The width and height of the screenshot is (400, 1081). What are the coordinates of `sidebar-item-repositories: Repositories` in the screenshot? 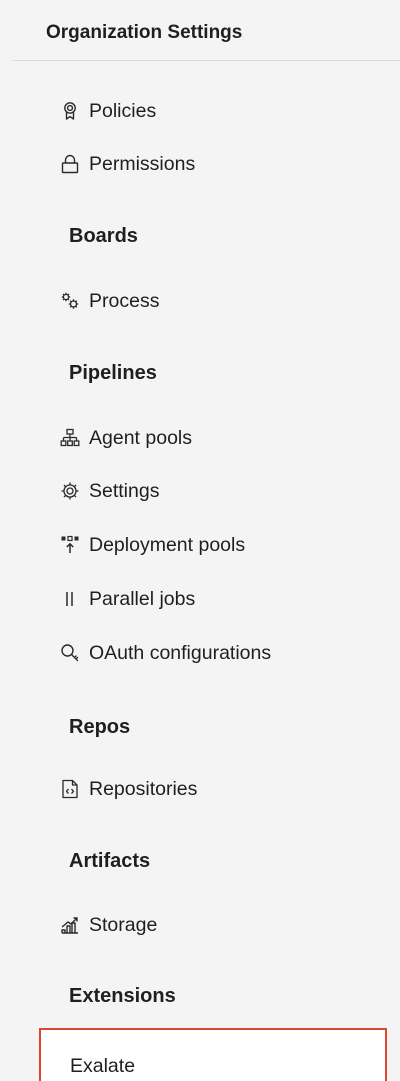 It's located at (128, 789).